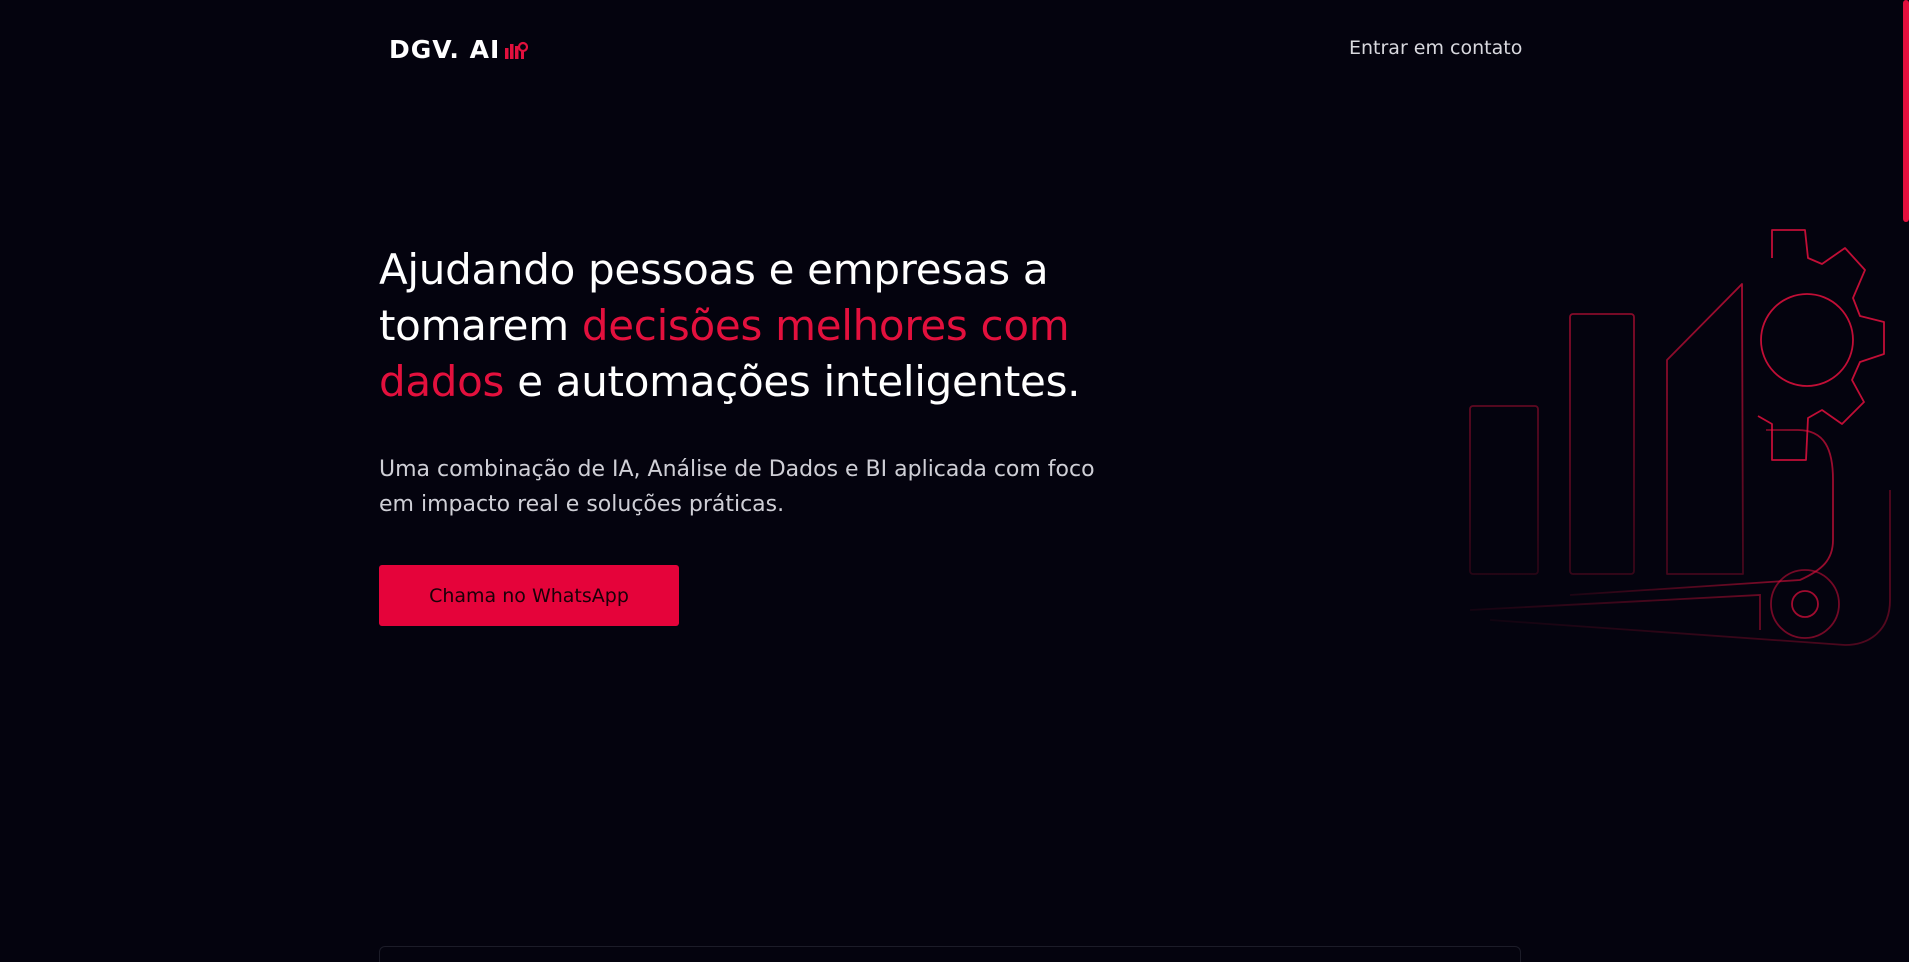 The height and width of the screenshot is (962, 1909). I want to click on chart-gear-icon, so click(517, 50).